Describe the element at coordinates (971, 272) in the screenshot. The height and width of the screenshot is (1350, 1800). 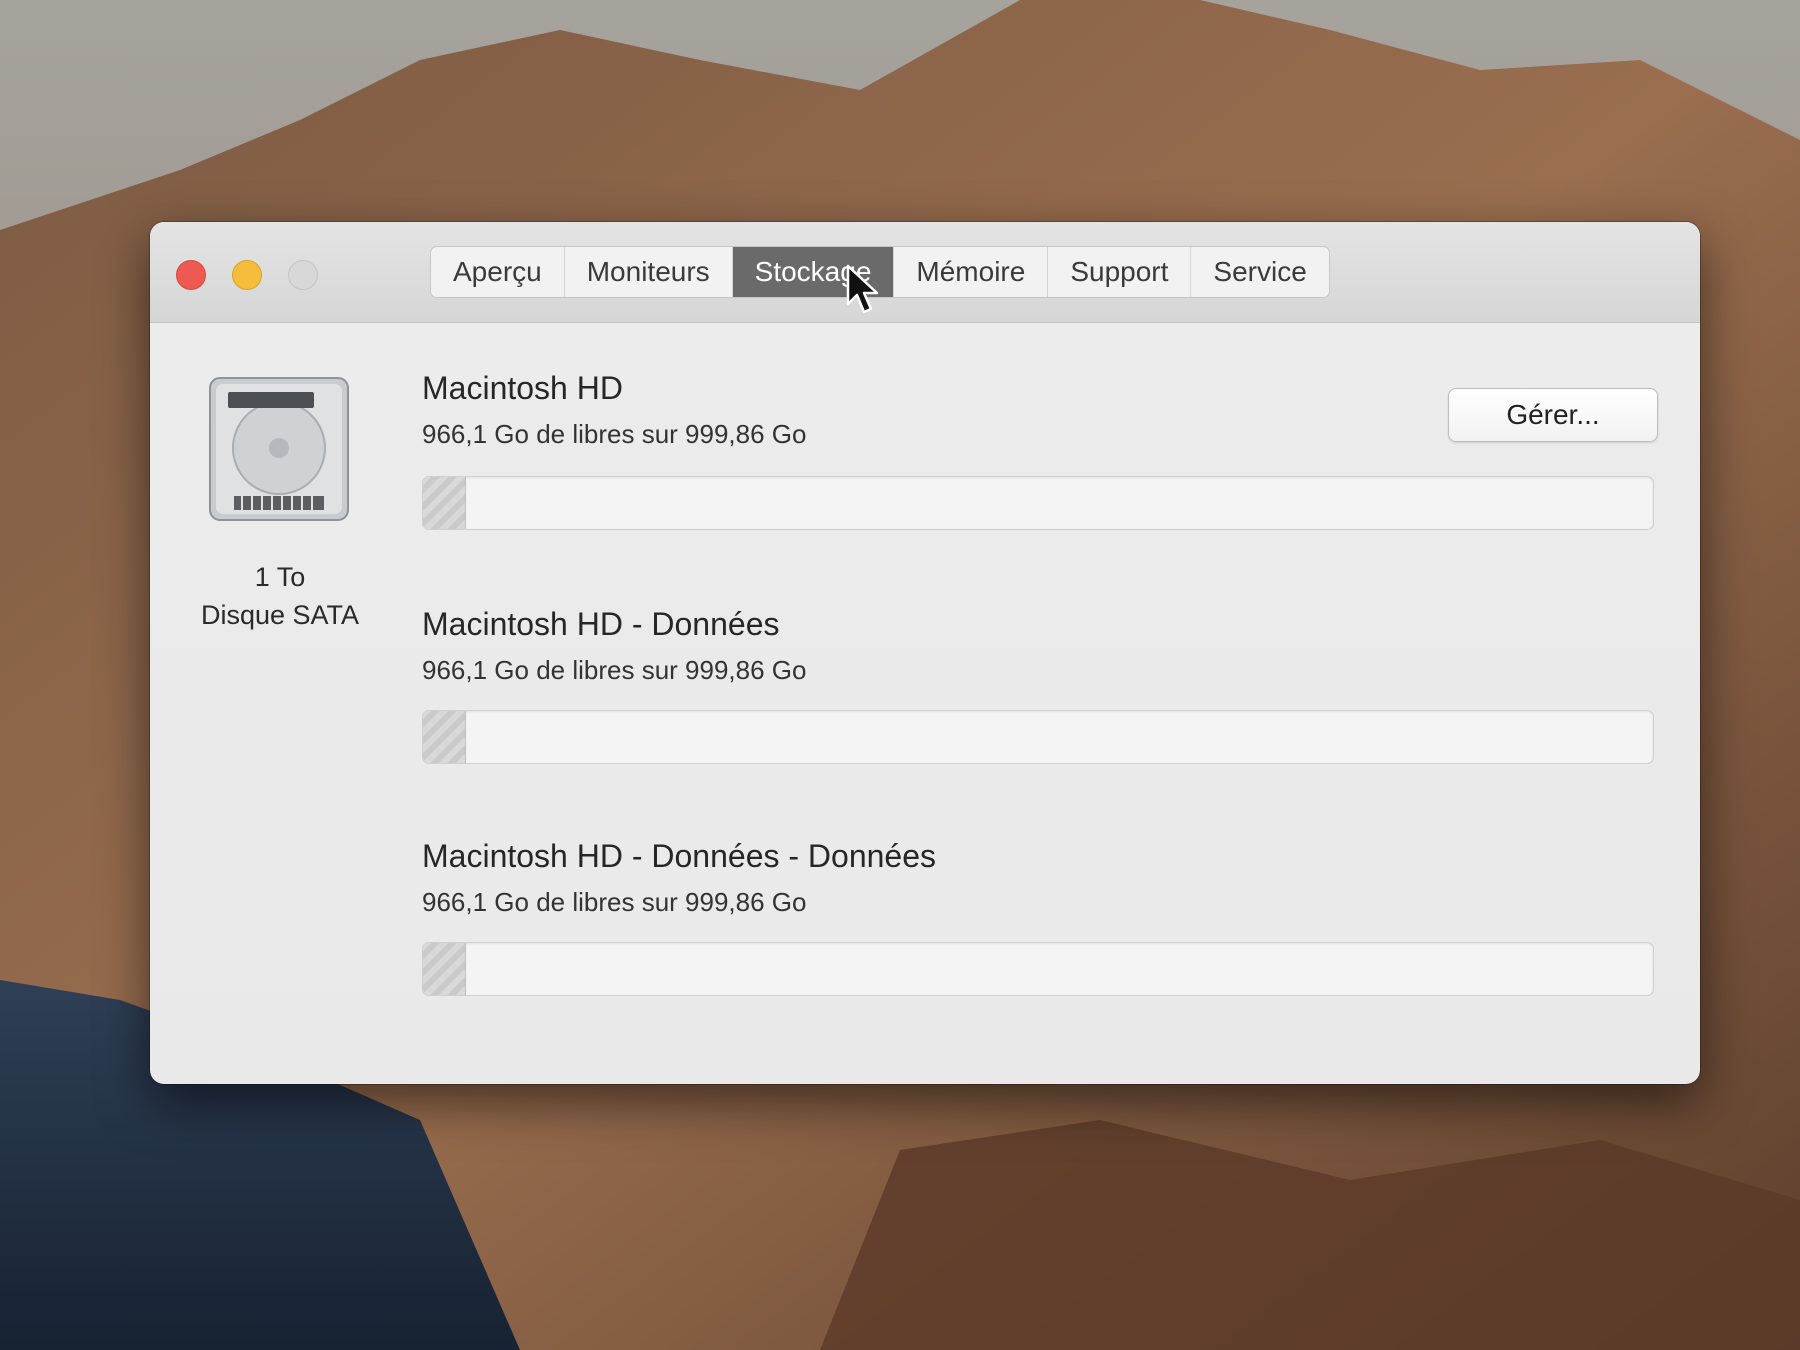
I see `tab-memoire: Mémoire` at that location.